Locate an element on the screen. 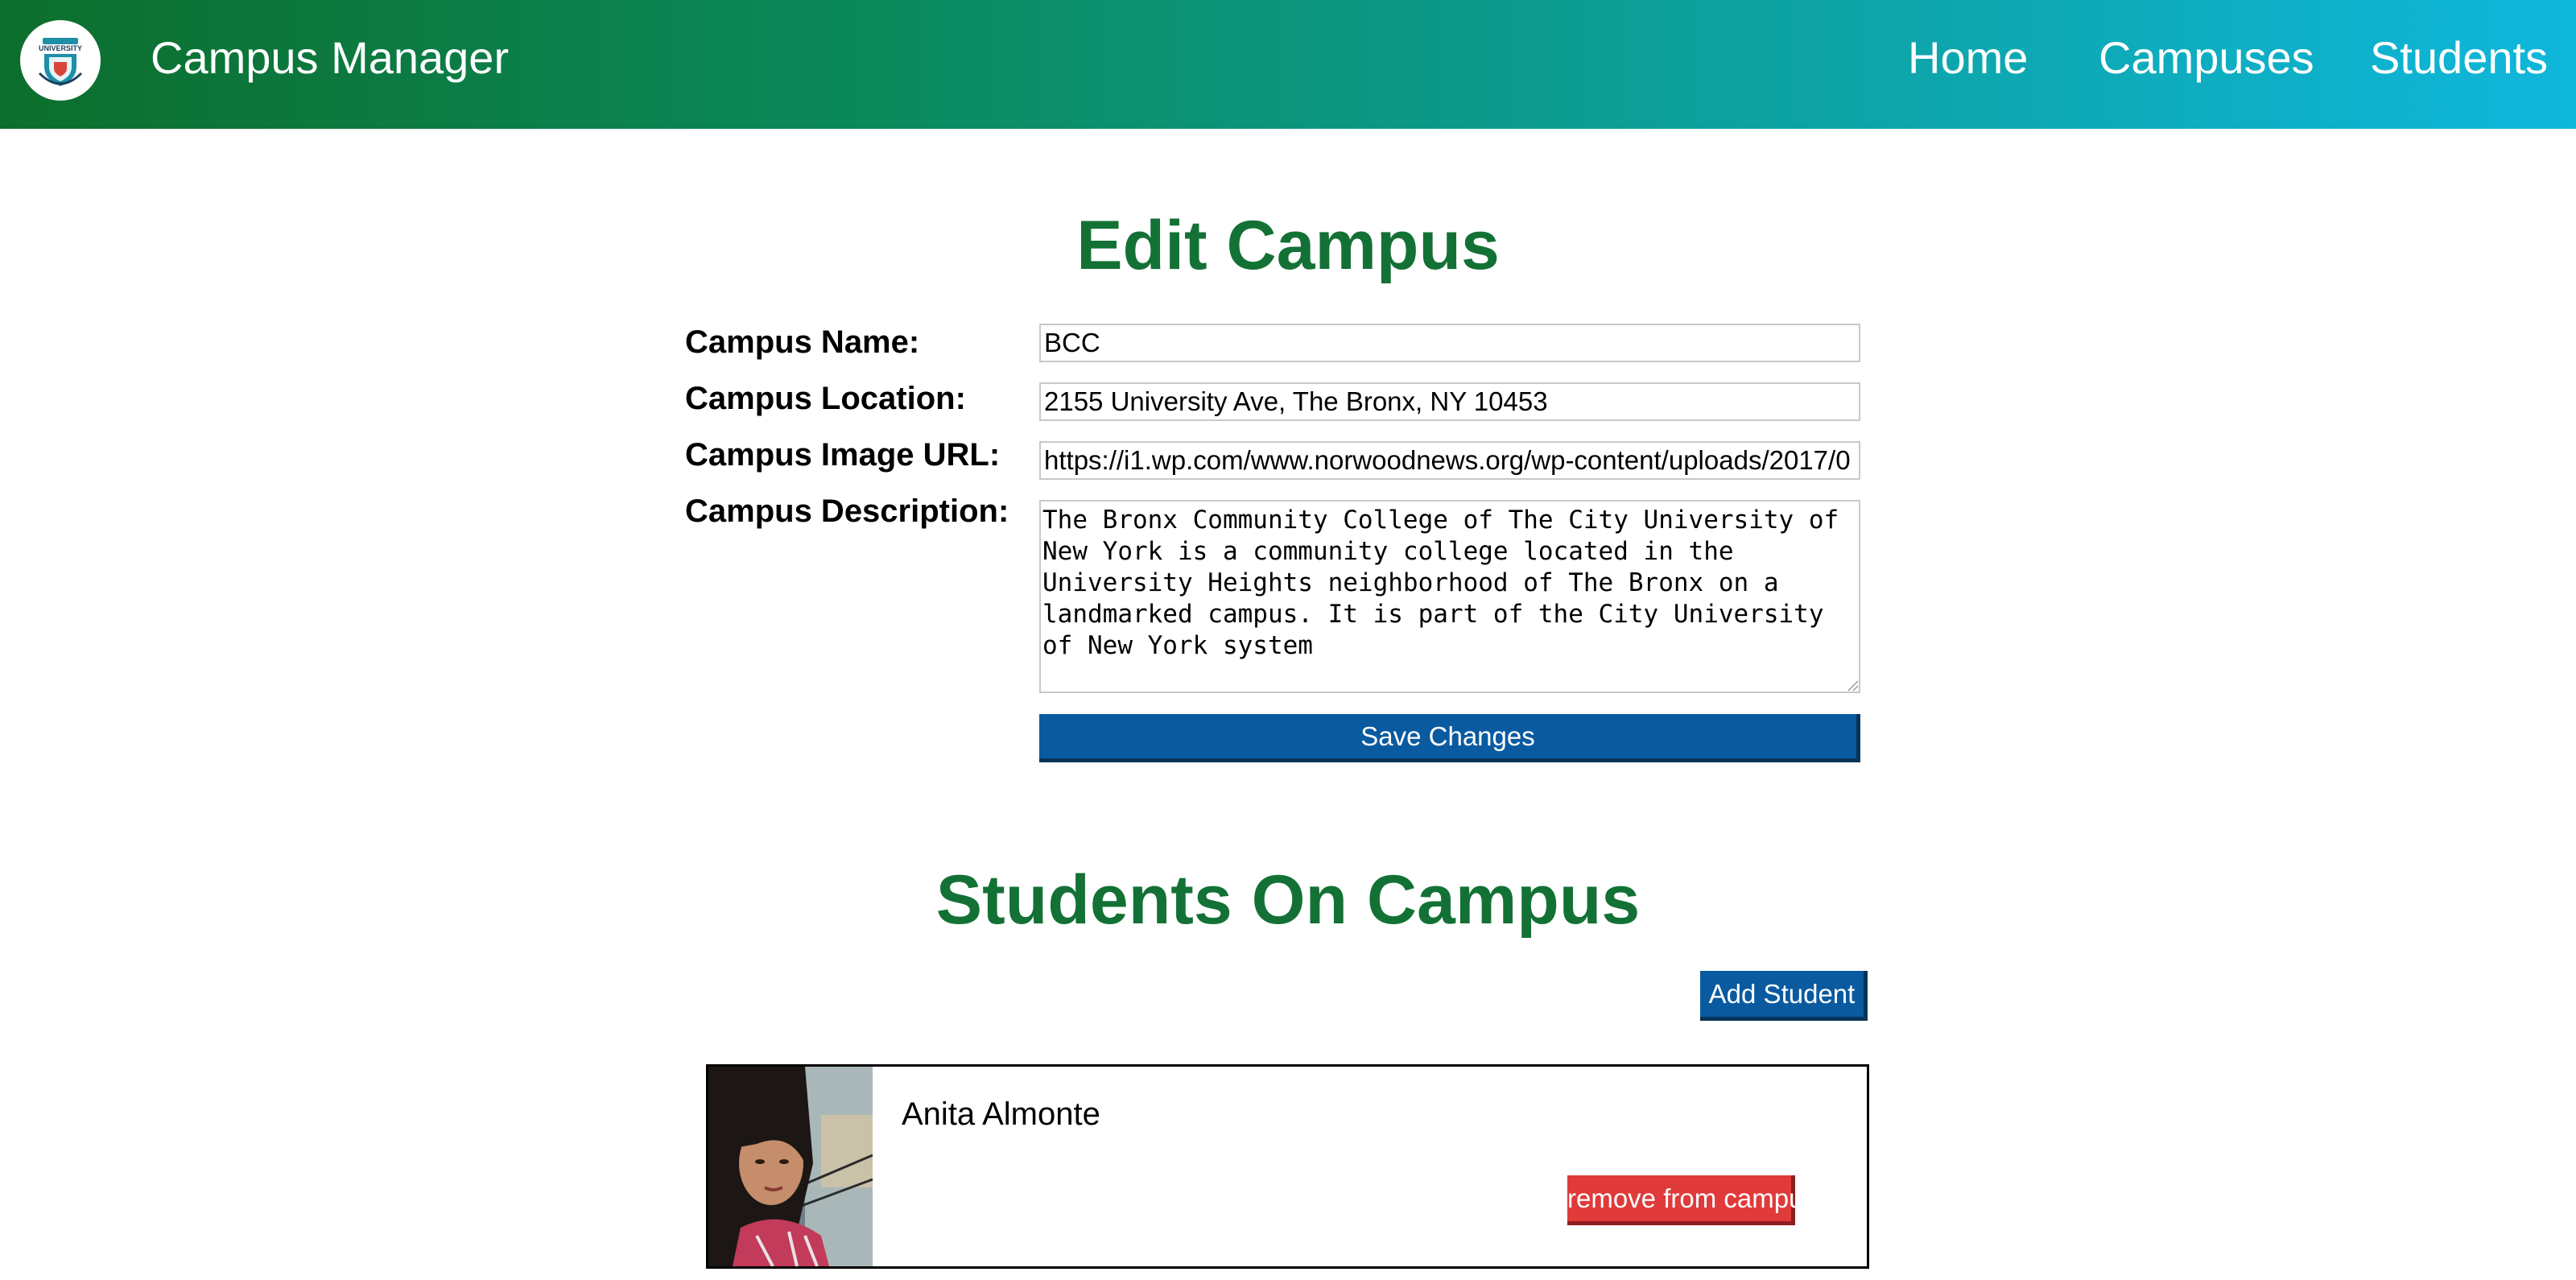 Image resolution: width=2576 pixels, height=1280 pixels. remove-from-campus-button: remove from campus is located at coordinates (1692, 1200).